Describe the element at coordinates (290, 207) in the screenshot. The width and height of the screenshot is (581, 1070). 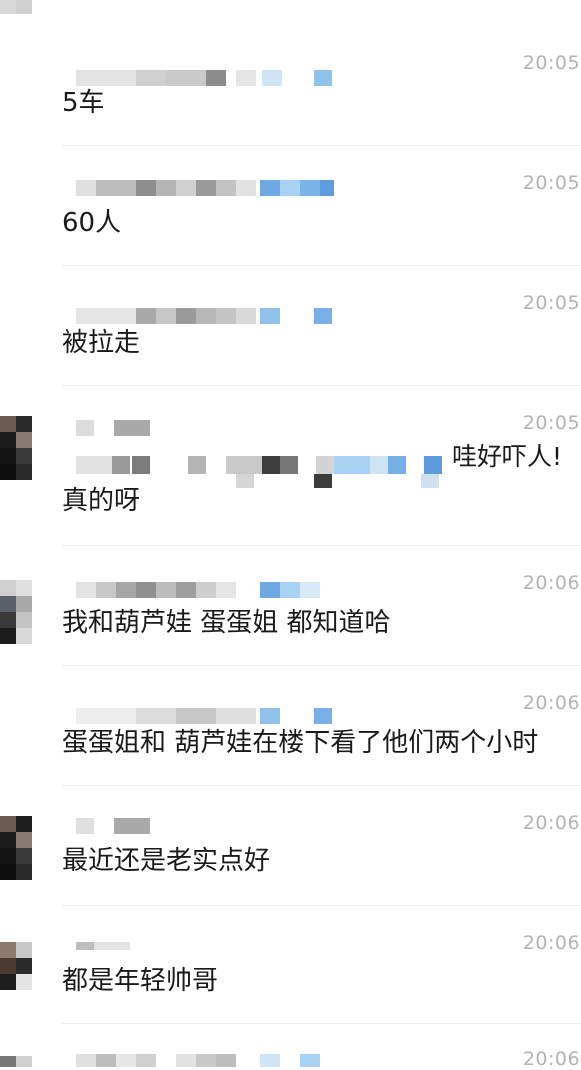
I see `message-row: 20:05: 60人` at that location.